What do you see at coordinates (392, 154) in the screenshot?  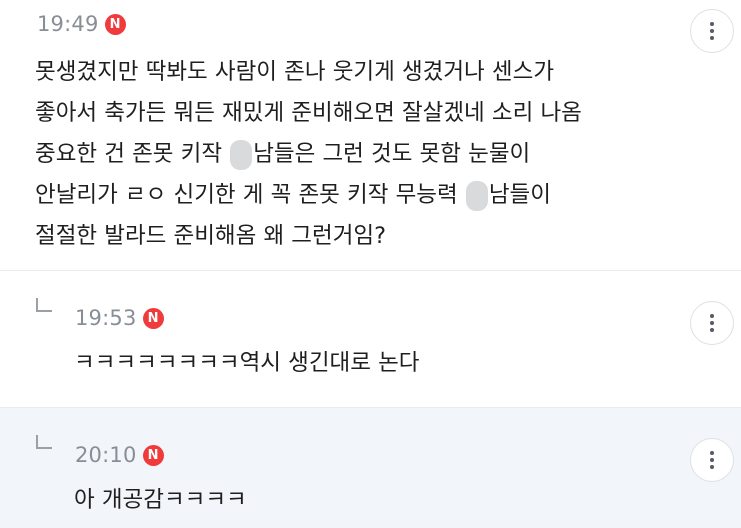 I see `comment-line: 남들은 그런 것도 못함 눈물이` at bounding box center [392, 154].